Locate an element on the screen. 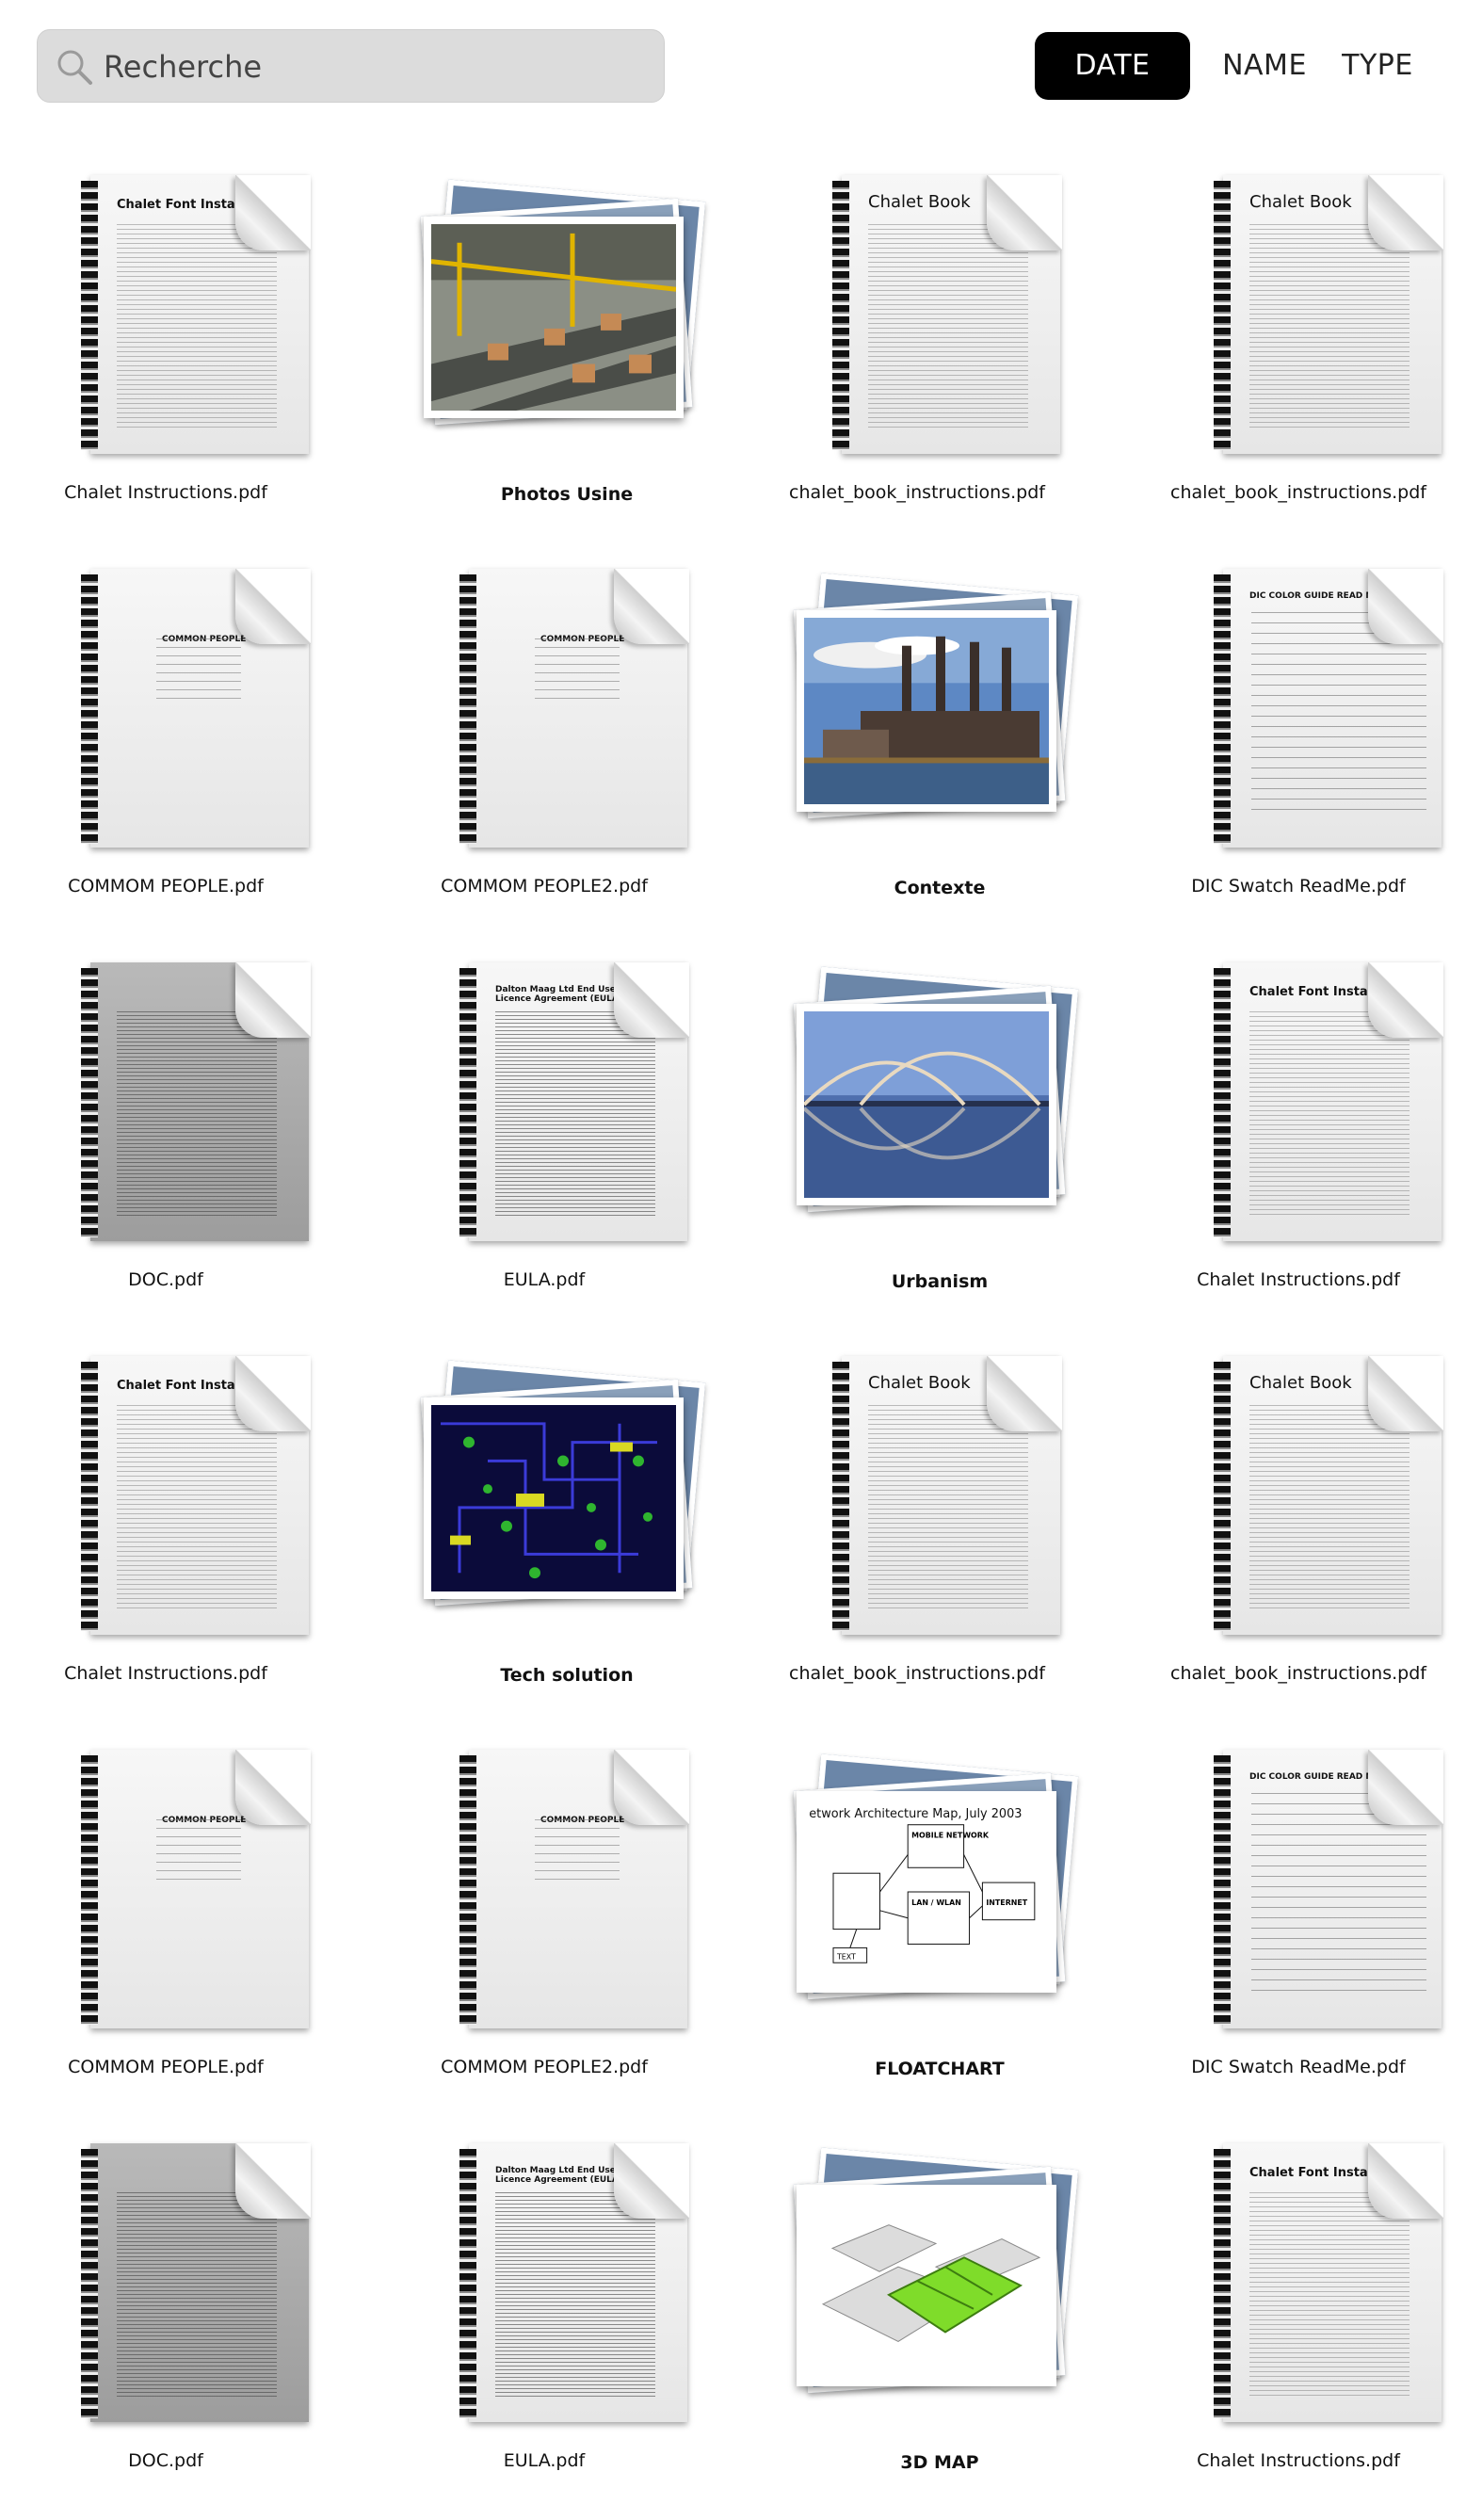 The image size is (1482, 2520). folder-label: Urbanism is located at coordinates (940, 1281).